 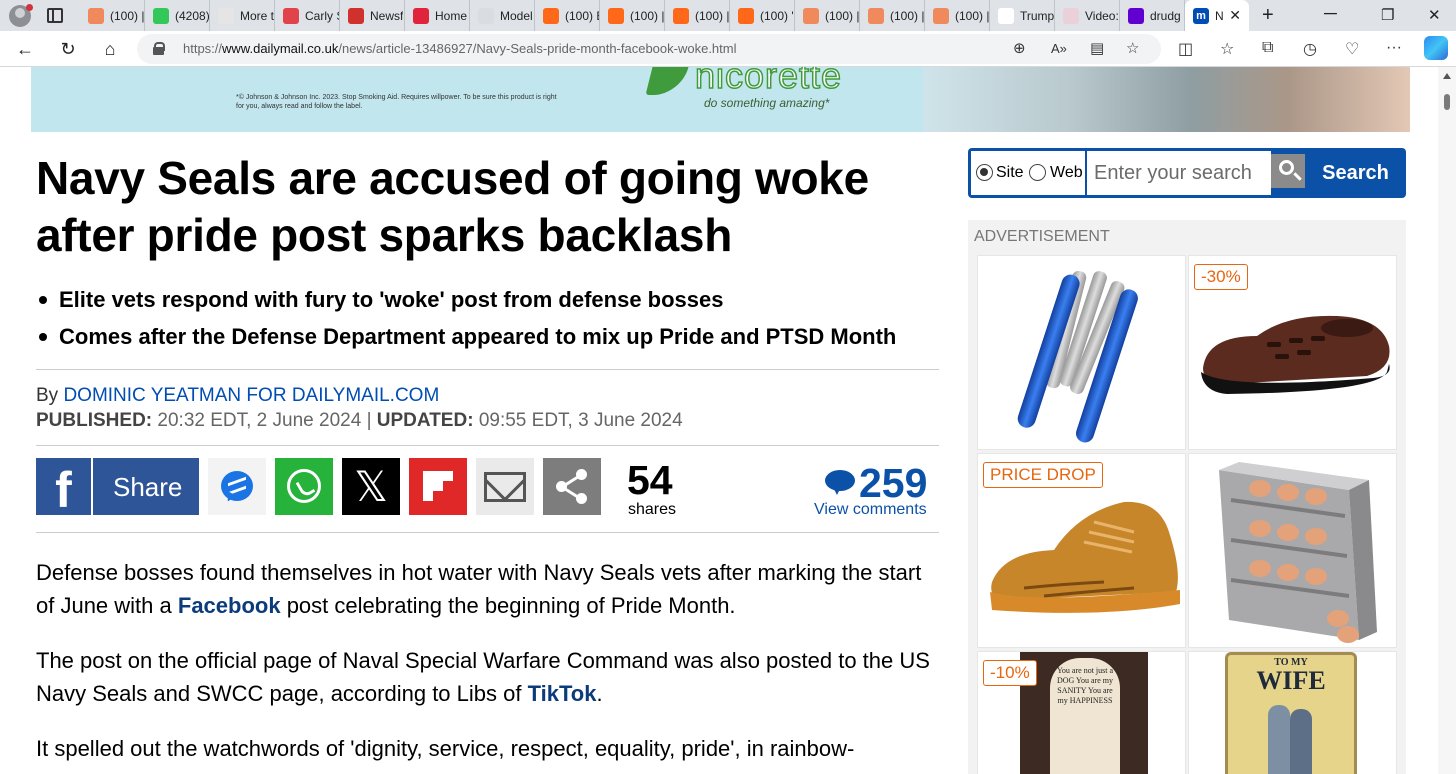 I want to click on immersive-reader-icon: ▤, so click(x=1097, y=48).